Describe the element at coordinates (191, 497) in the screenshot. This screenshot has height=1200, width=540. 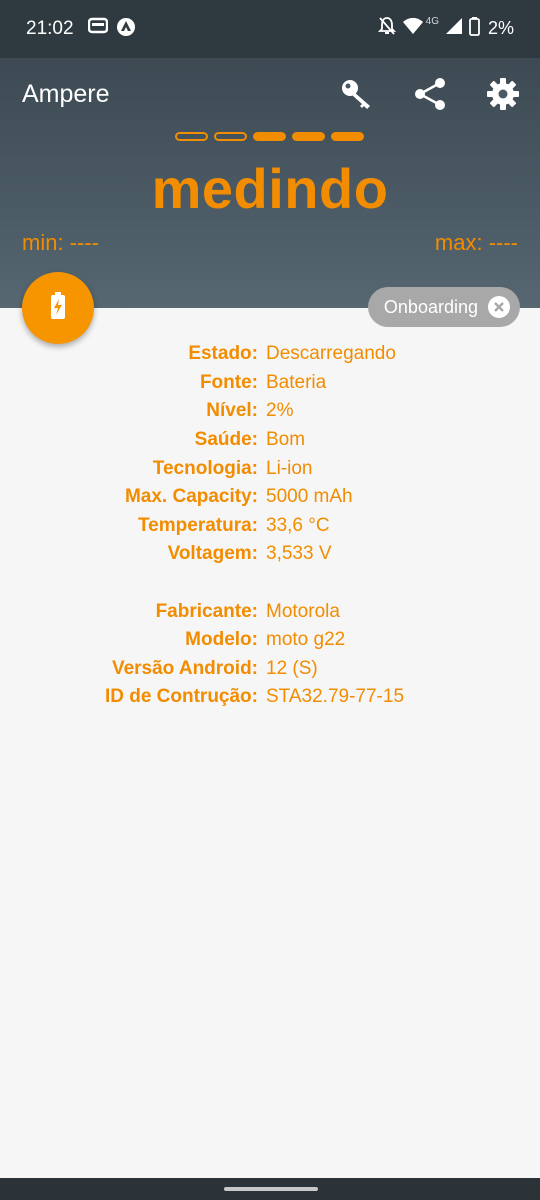
I see `info-label: Max. Capacity:` at that location.